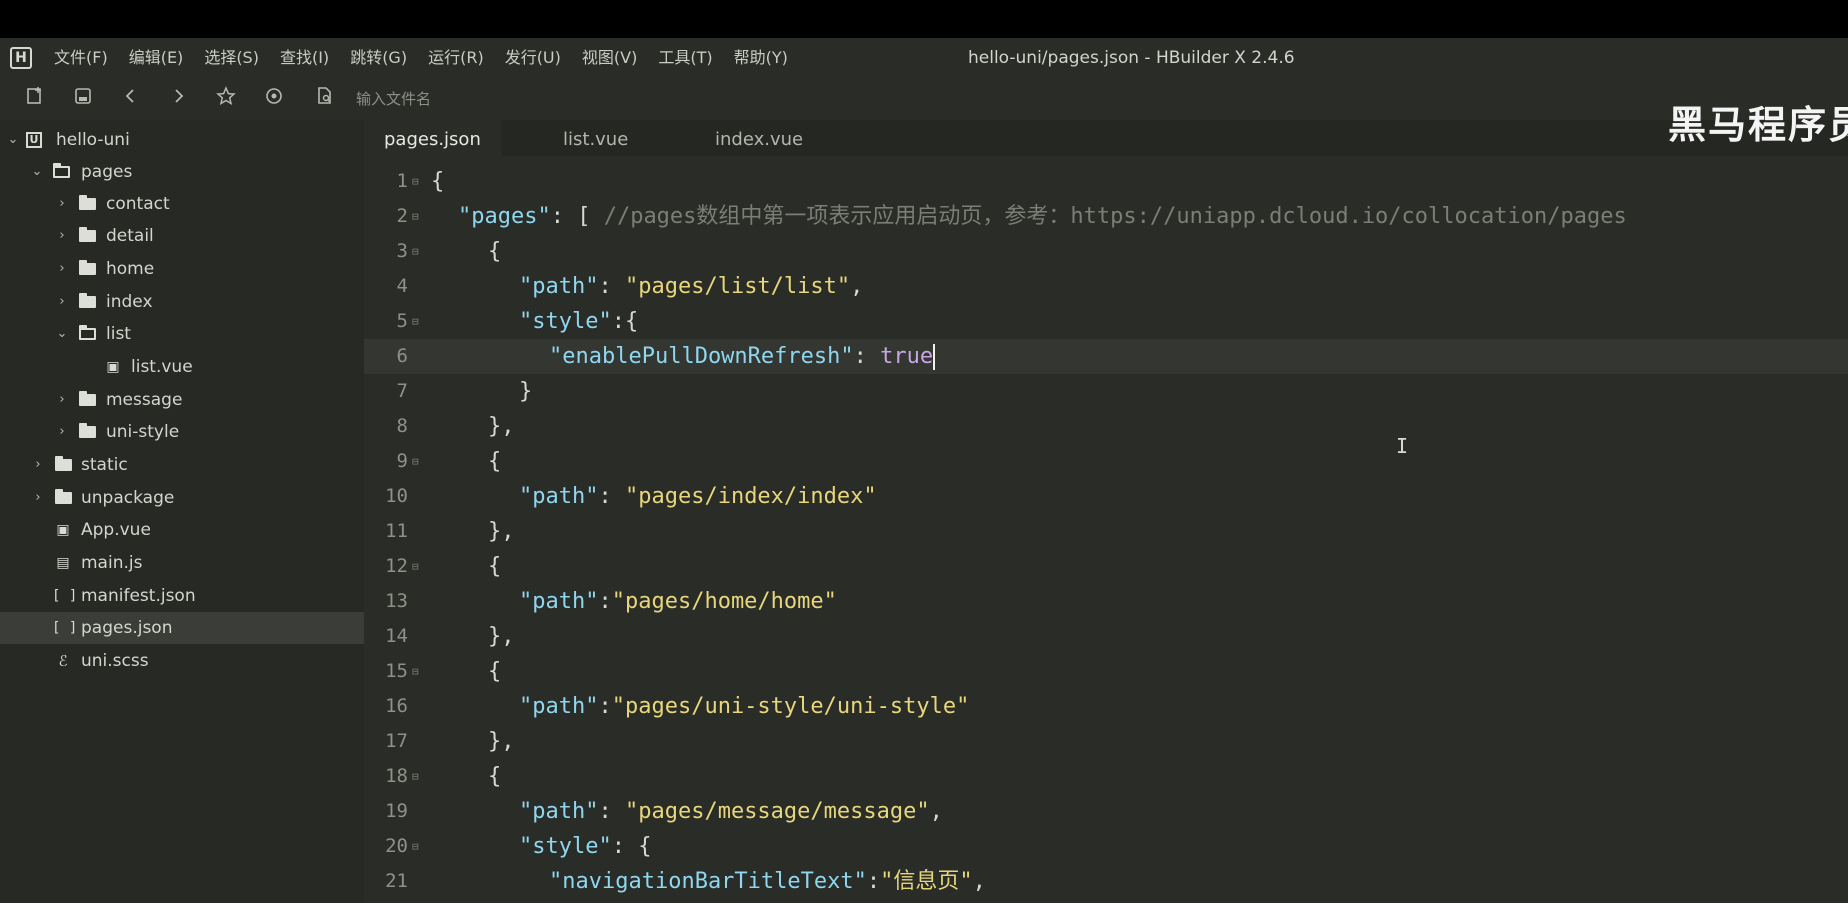  I want to click on code-line: 8 },, so click(1106, 426).